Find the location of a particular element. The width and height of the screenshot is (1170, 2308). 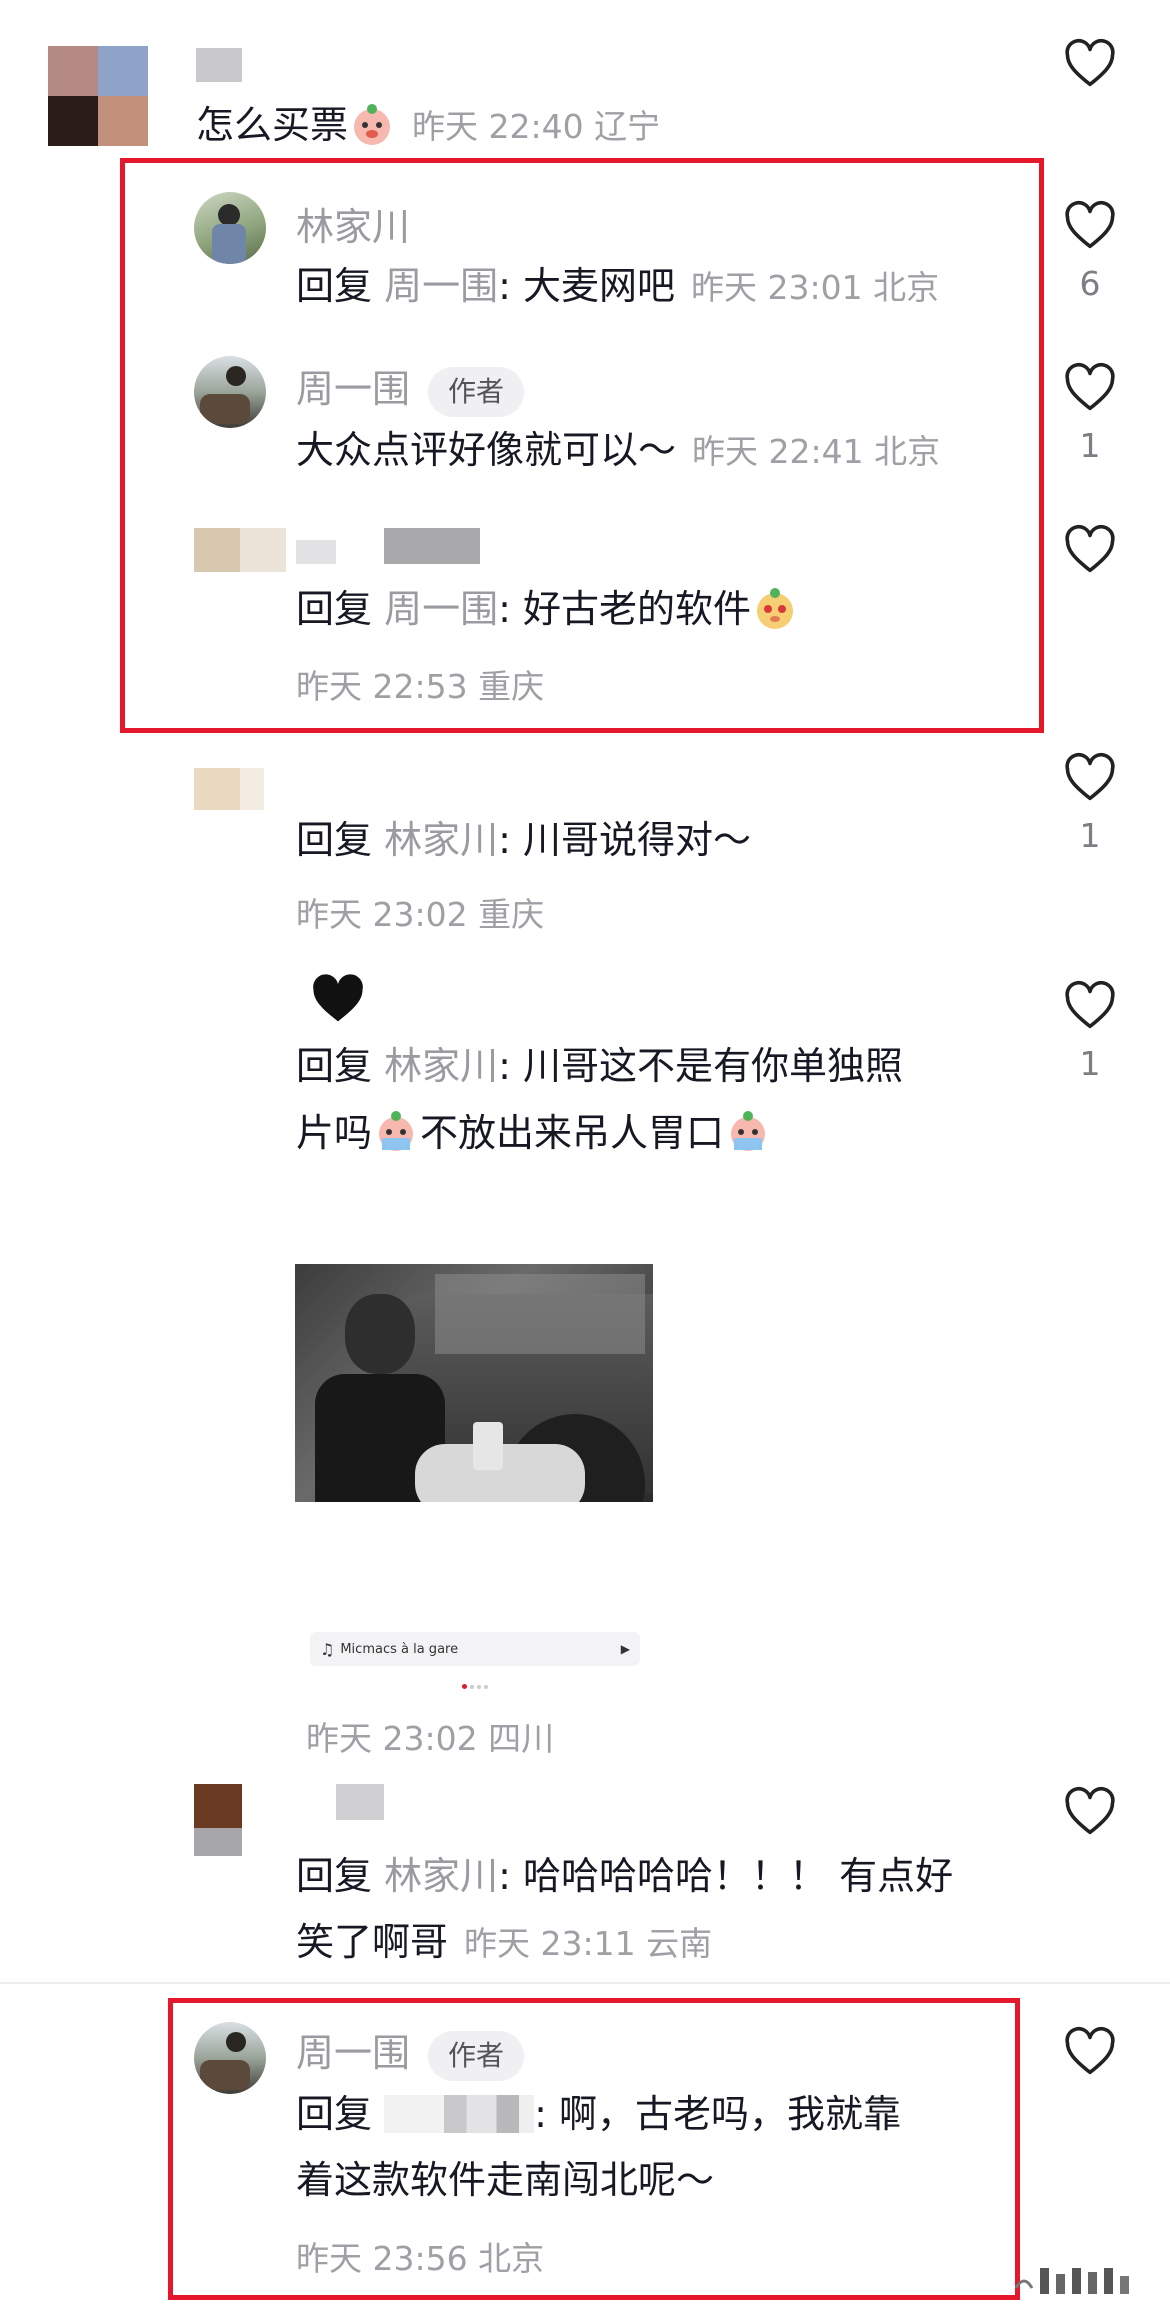

comment-text: 回复 林家川: 哈哈哈哈哈！！！ 有点好 is located at coordinates (624, 1876).